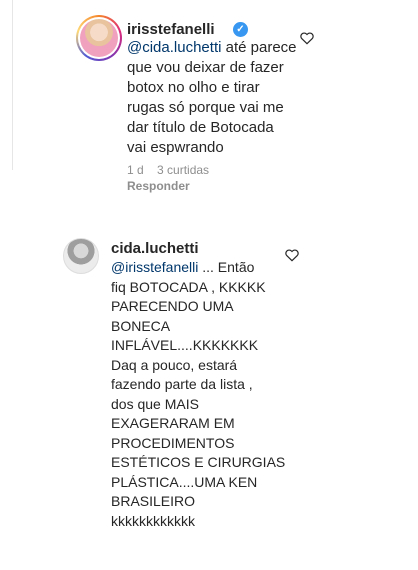 This screenshot has height=570, width=418. I want to click on comment-meta: 1 d 3 curtidas, so click(173, 170).